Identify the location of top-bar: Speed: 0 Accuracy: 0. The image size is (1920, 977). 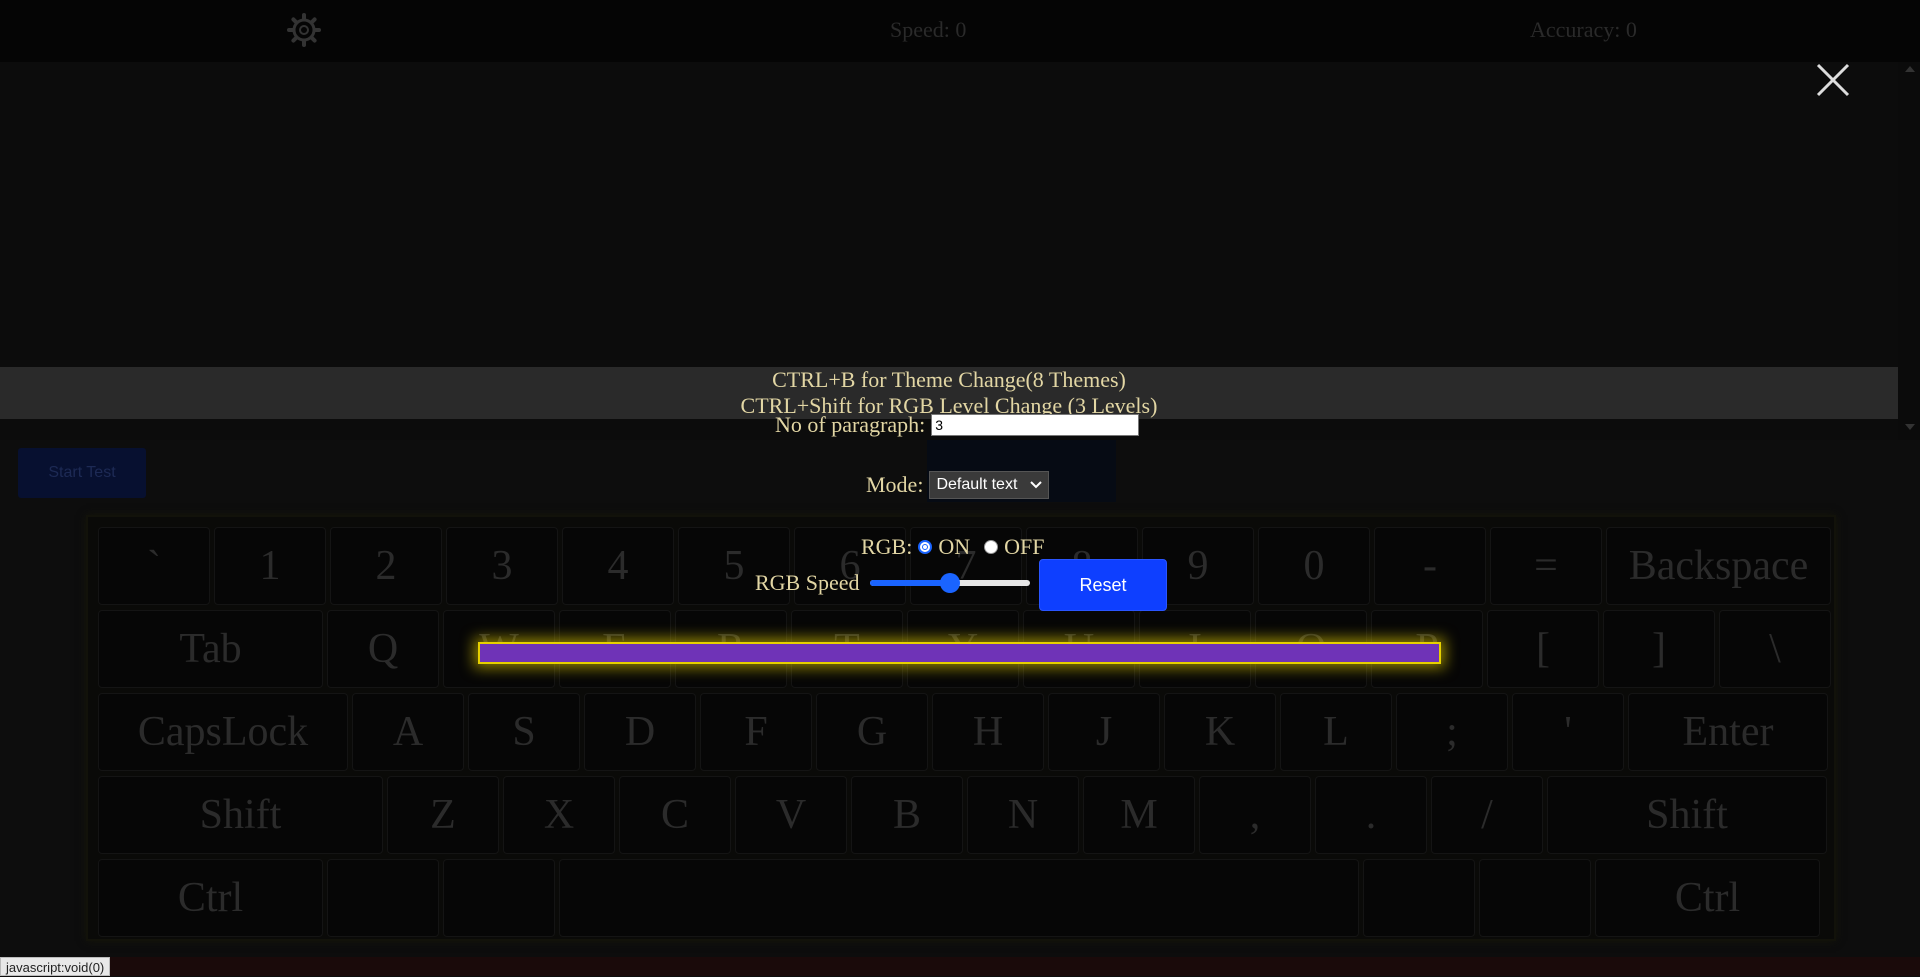
(960, 31).